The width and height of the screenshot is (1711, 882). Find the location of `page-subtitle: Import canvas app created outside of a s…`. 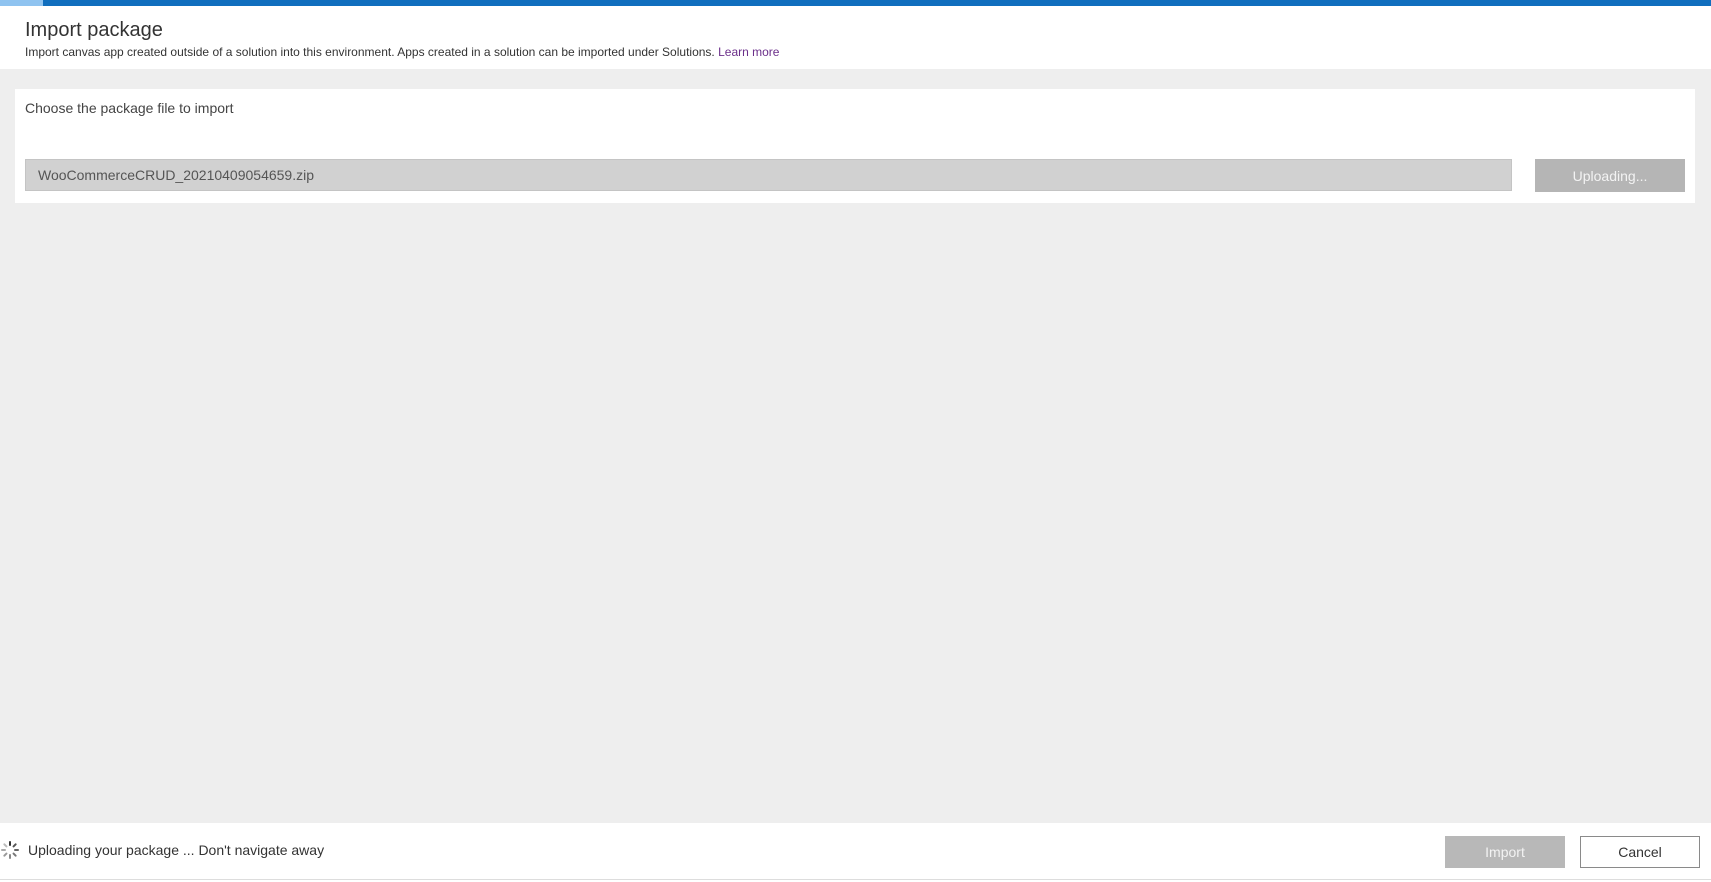

page-subtitle: Import canvas app created outside of a s… is located at coordinates (402, 52).